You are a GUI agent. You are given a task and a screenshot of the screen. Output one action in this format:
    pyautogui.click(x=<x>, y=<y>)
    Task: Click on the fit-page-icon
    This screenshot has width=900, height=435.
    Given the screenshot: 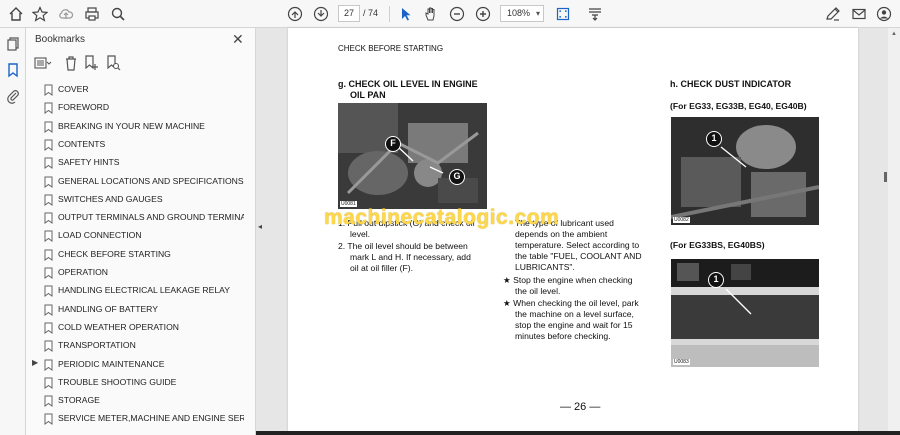 What is the action you would take?
    pyautogui.click(x=563, y=14)
    